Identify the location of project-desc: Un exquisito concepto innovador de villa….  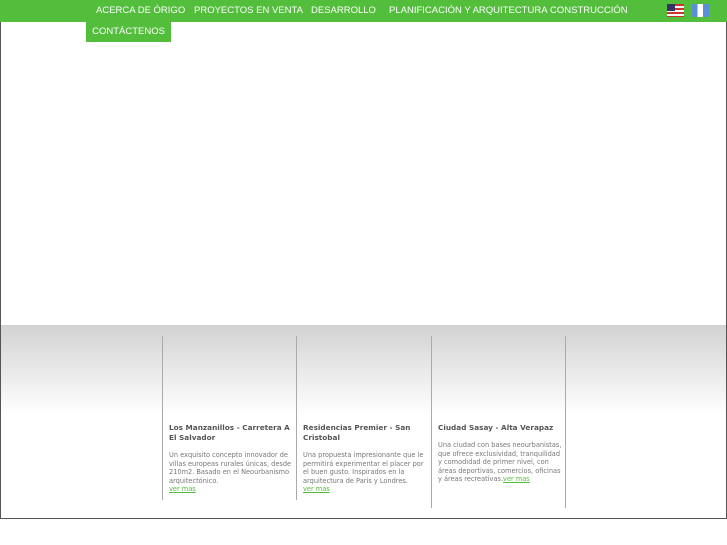
(230, 468).